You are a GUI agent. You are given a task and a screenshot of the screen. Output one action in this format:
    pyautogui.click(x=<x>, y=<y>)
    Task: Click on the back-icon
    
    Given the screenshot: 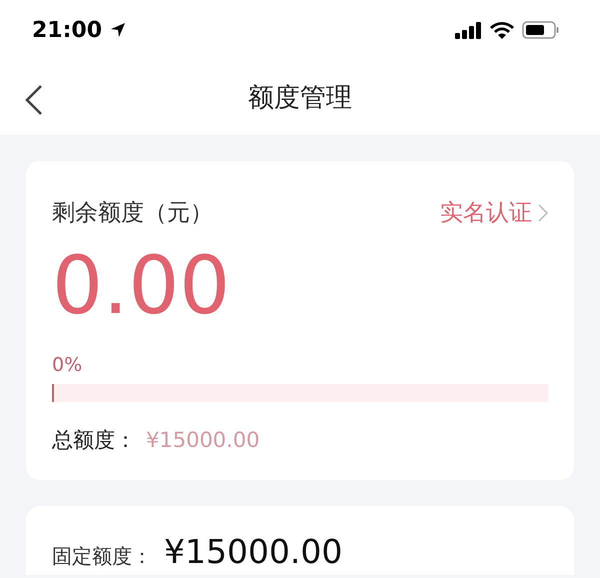 What is the action you would take?
    pyautogui.click(x=34, y=100)
    